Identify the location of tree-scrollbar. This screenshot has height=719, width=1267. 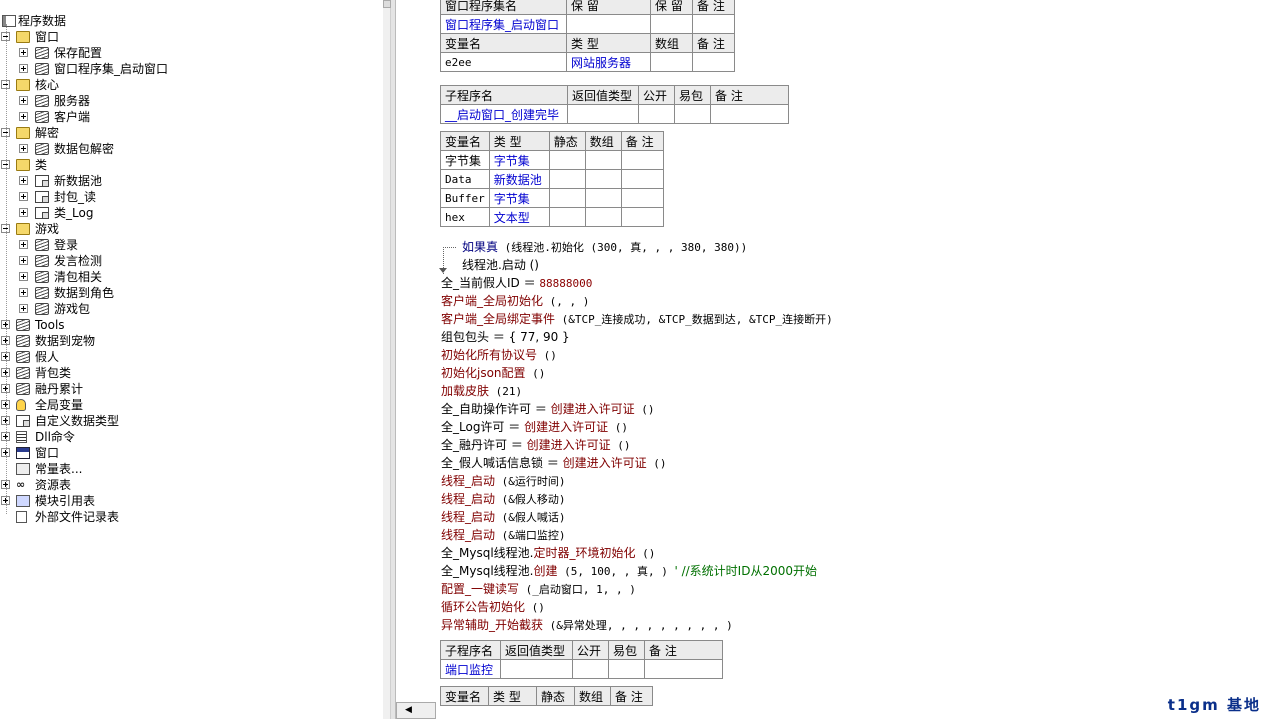
(387, 359).